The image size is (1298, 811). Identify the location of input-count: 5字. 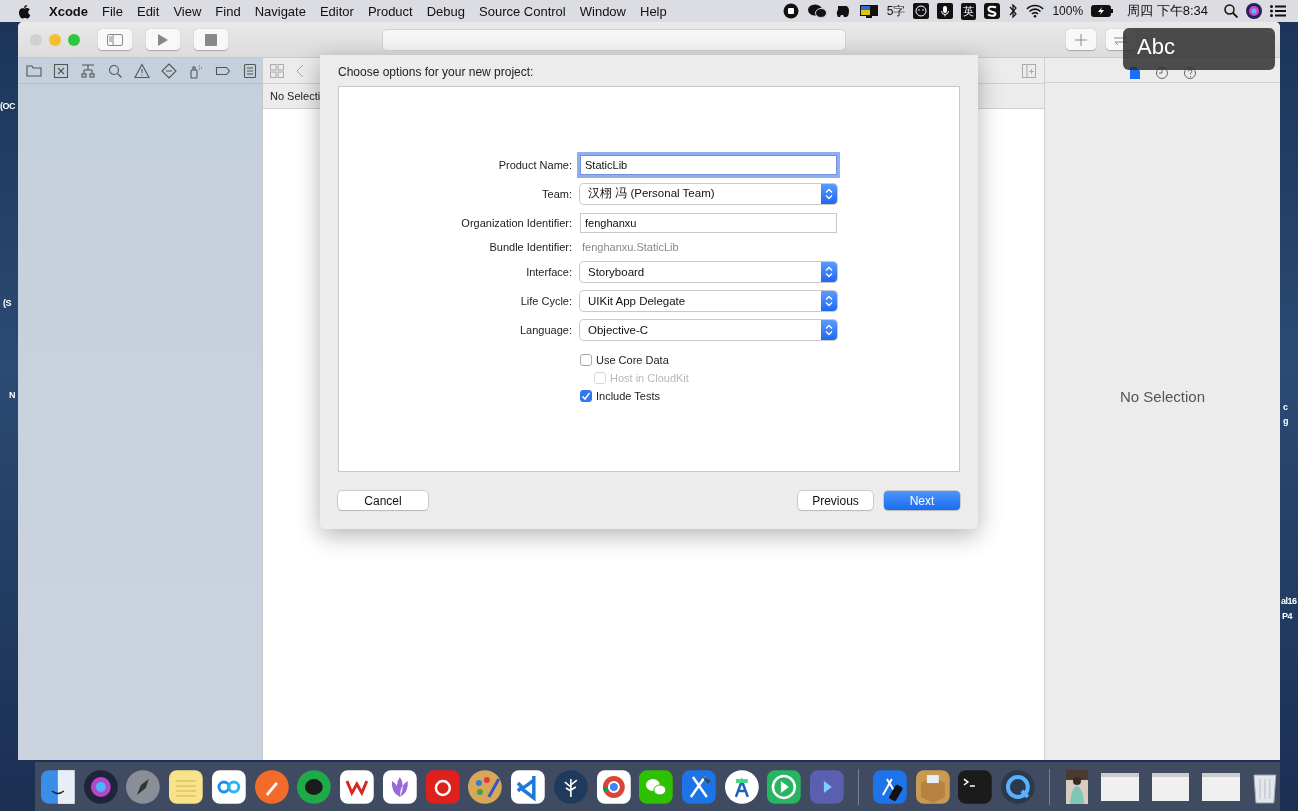
(896, 11).